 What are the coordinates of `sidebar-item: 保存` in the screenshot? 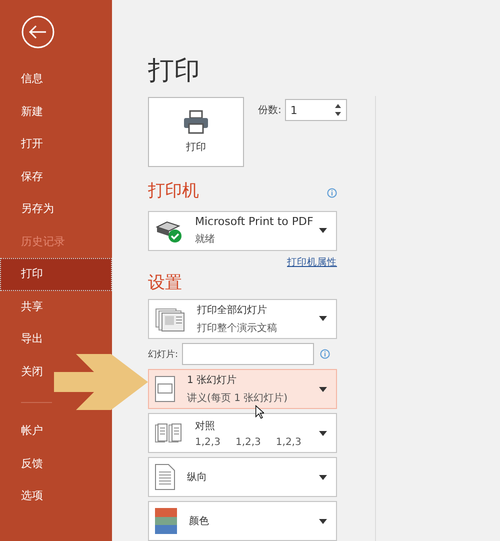 It's located at (23, 176).